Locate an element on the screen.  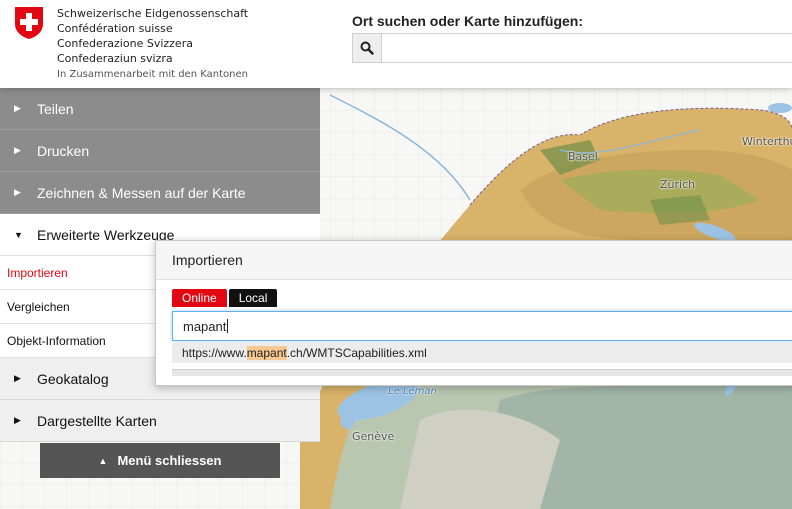
dialog-title: Importieren is located at coordinates (474, 260).